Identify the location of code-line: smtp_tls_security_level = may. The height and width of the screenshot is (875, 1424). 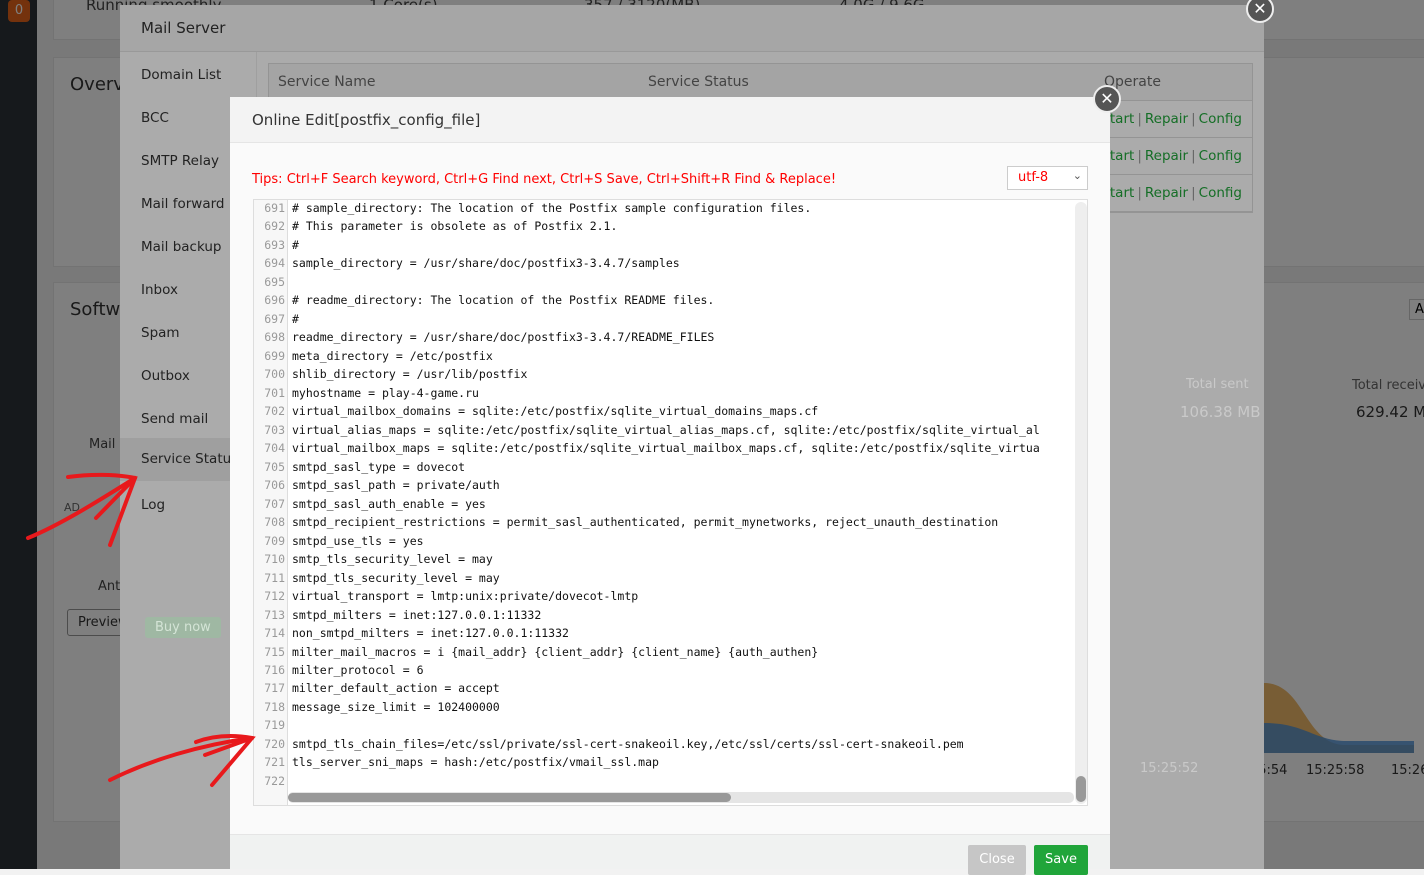
(392, 559).